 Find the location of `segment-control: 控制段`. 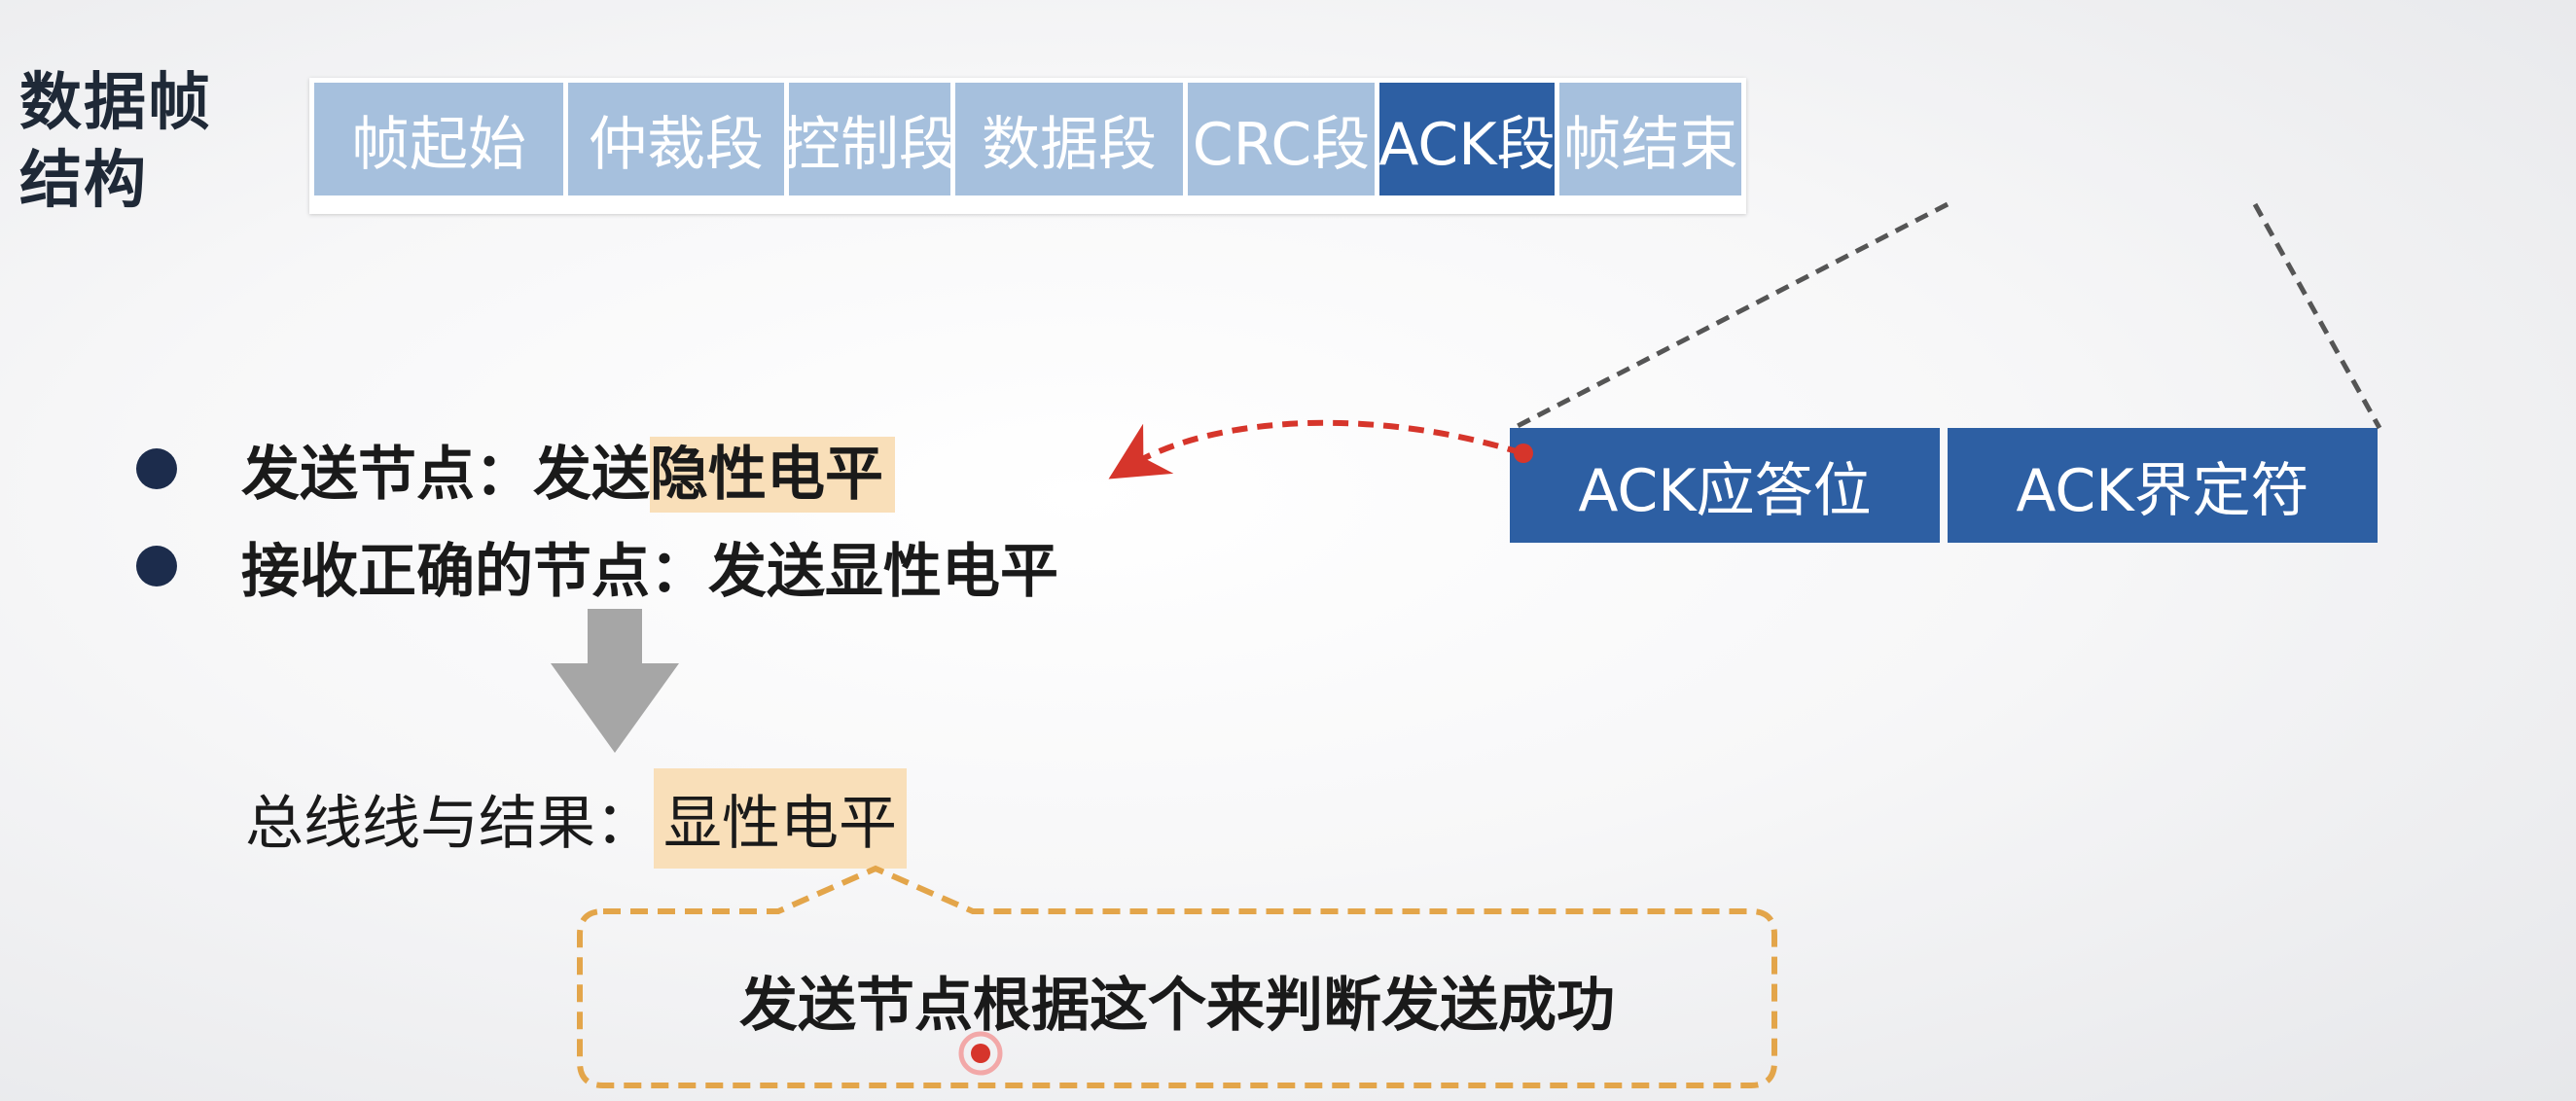

segment-control: 控制段 is located at coordinates (869, 139).